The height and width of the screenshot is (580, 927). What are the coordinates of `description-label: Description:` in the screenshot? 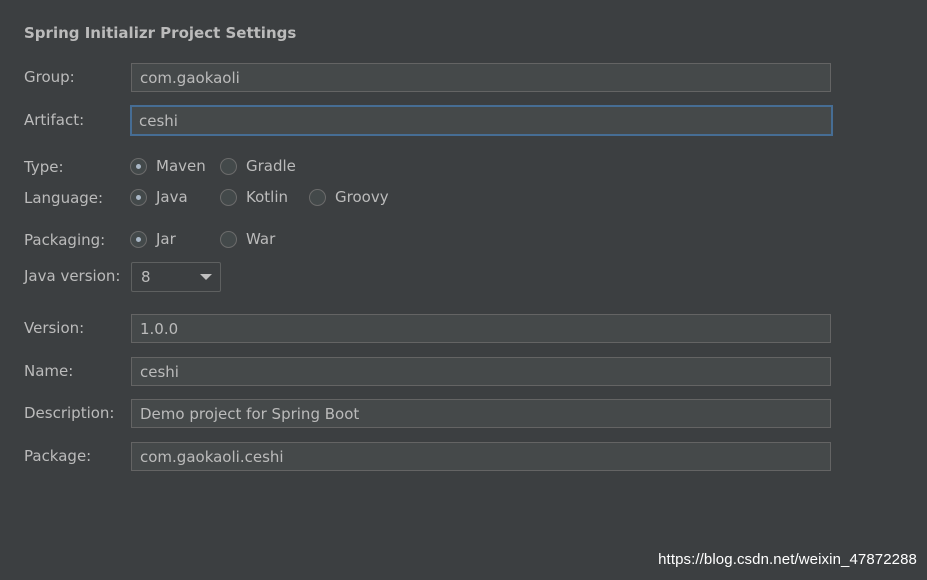 It's located at (69, 413).